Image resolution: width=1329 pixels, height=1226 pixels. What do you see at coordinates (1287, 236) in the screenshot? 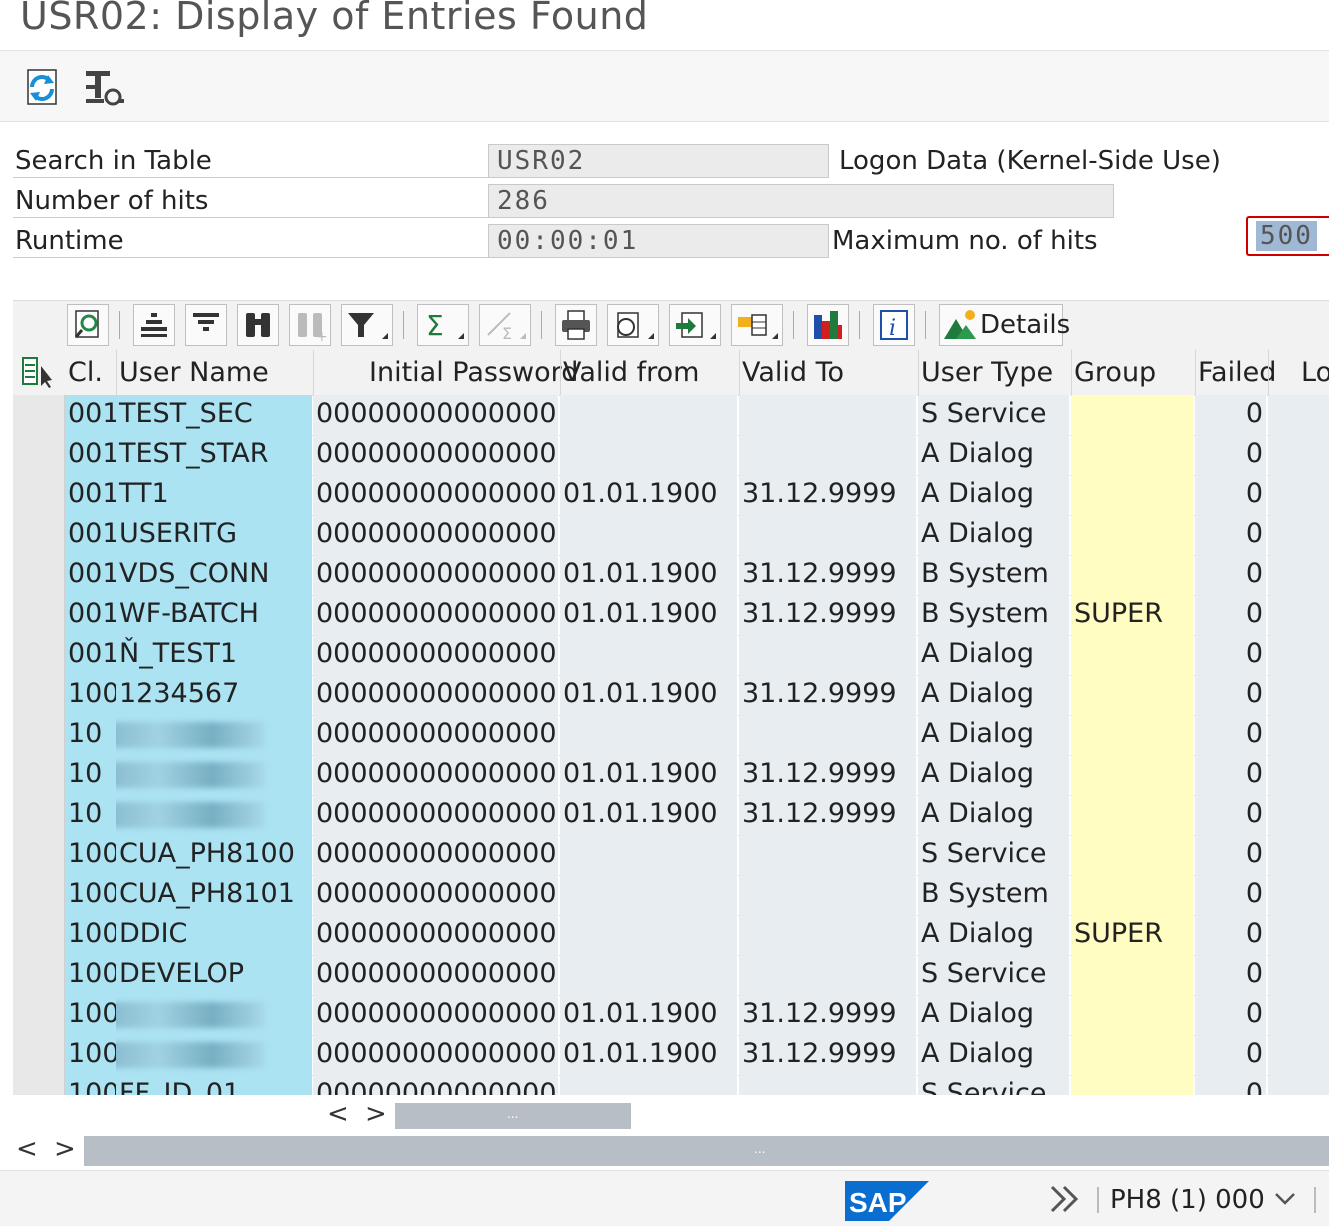
I see `max-hits-input: 500` at bounding box center [1287, 236].